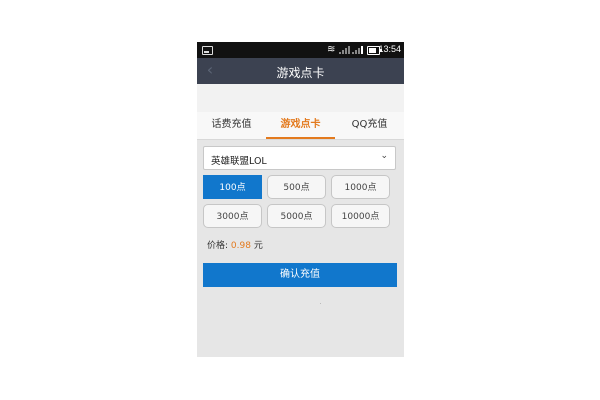 The width and height of the screenshot is (600, 400). What do you see at coordinates (300, 275) in the screenshot?
I see `confirm-recharge-button: 确认充值` at bounding box center [300, 275].